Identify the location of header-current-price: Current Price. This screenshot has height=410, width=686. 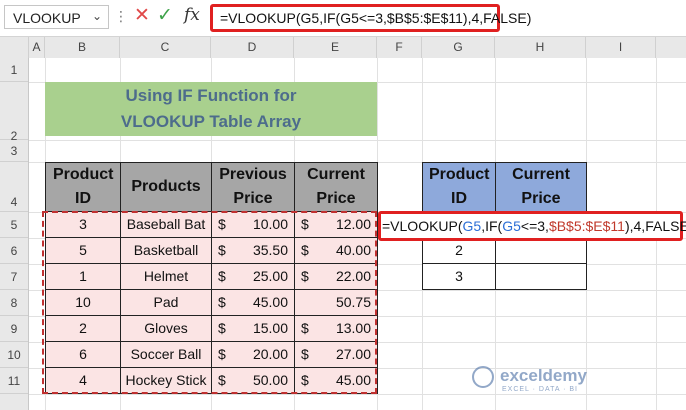
(336, 187).